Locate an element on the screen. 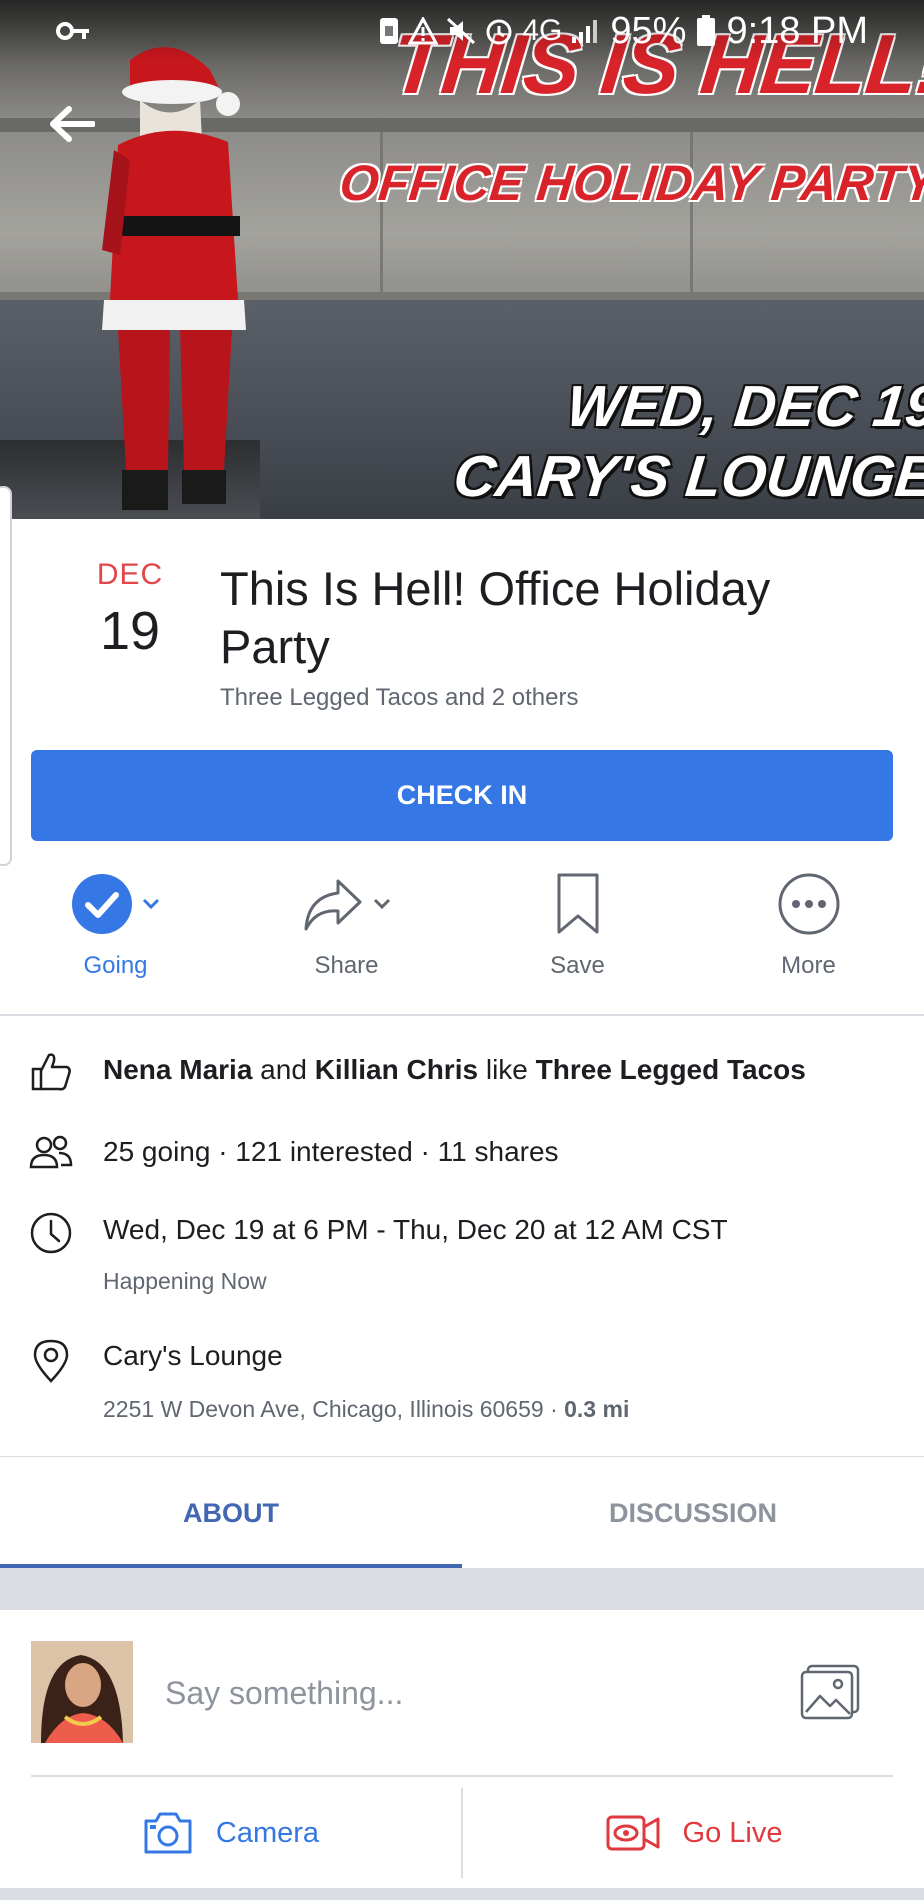 The image size is (924, 1900). composer-actions: Camera Go Live is located at coordinates (462, 1833).